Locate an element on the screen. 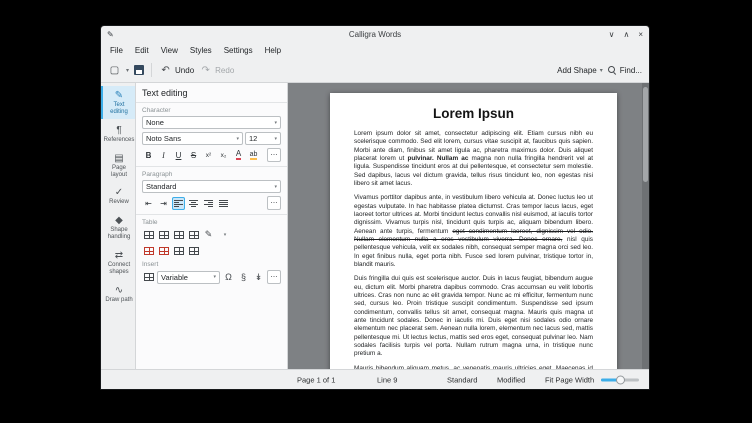 The height and width of the screenshot is (423, 752). sidebar-tab-draw-path: ∿ Draw path is located at coordinates (118, 294).